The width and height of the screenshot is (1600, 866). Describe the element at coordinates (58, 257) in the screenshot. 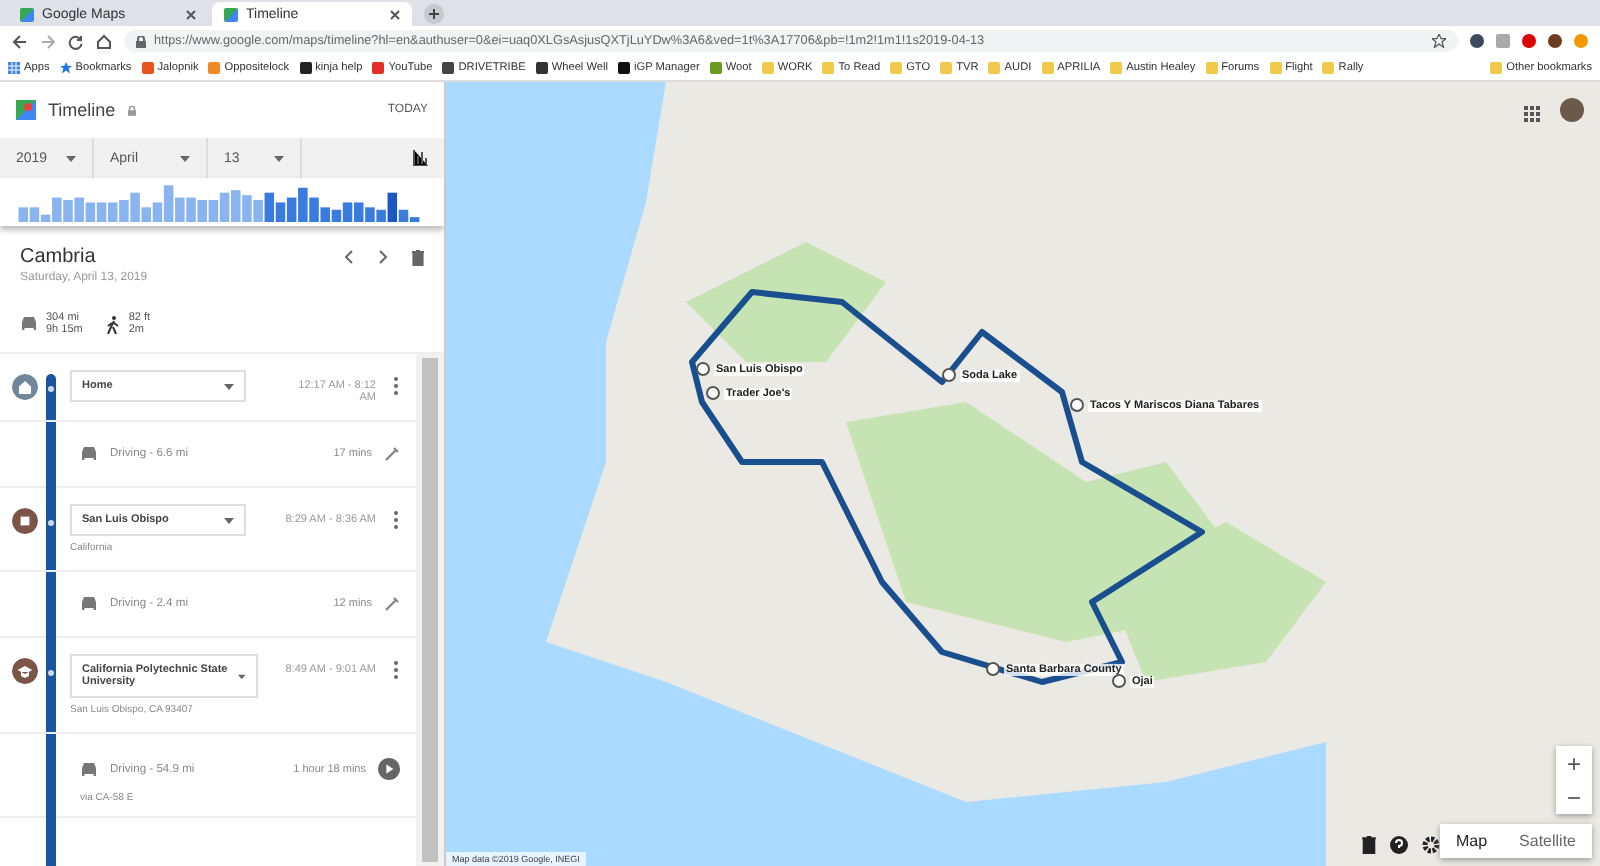

I see `day-location: Cambria` at that location.